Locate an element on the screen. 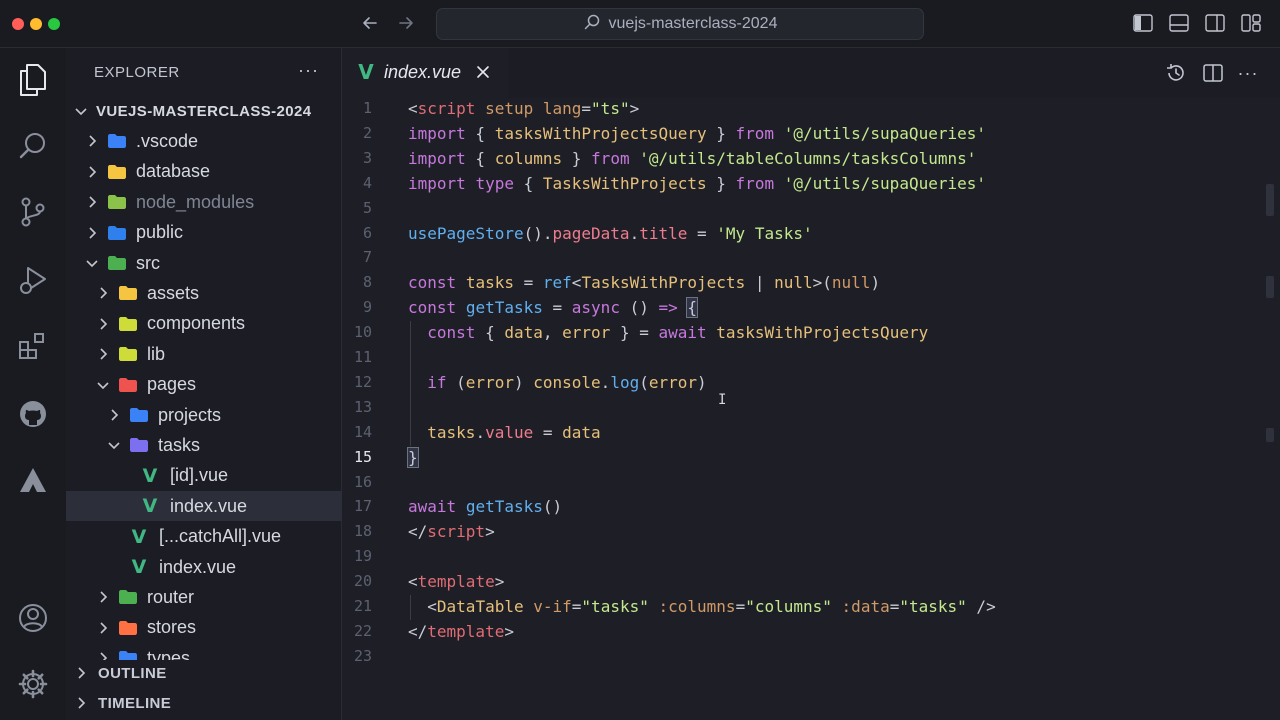  code-token: :data is located at coordinates (865, 606).